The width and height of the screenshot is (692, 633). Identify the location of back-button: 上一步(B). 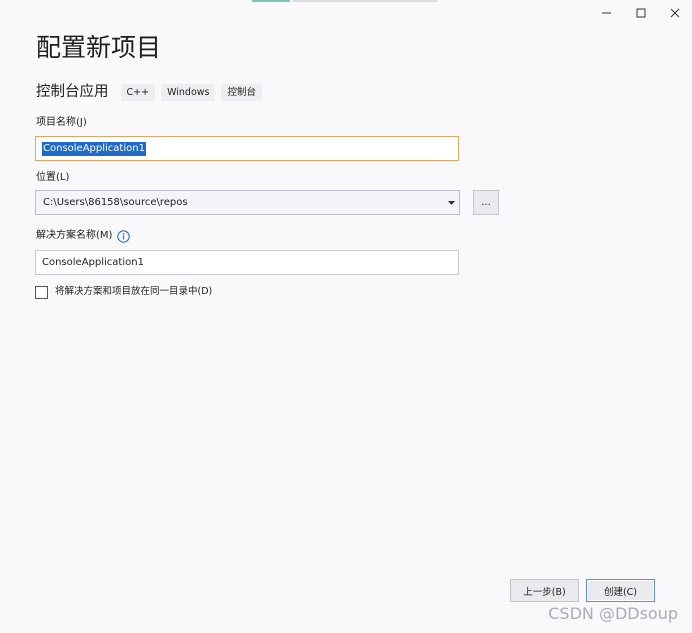
(544, 590).